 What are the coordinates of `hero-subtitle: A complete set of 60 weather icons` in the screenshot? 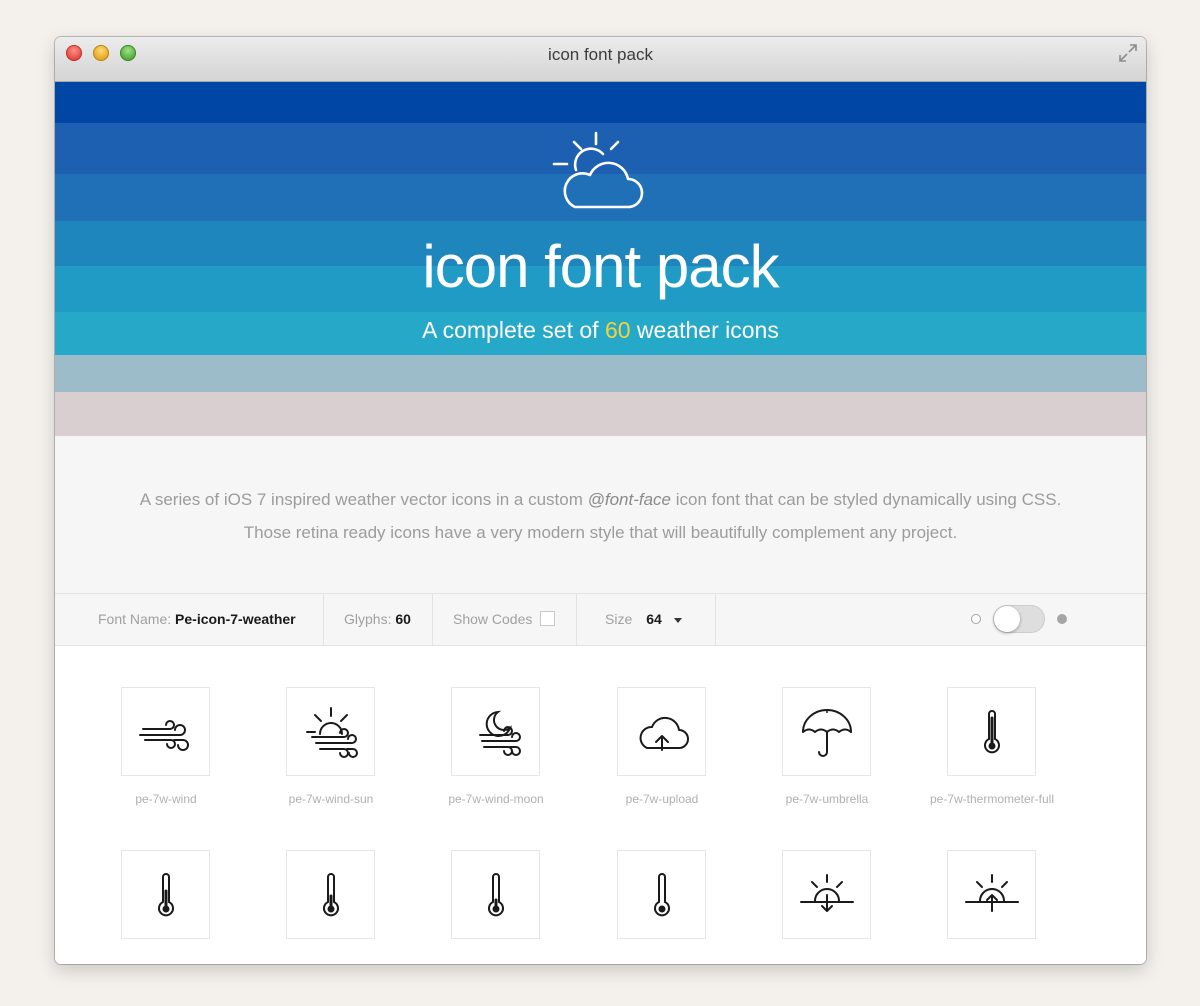 It's located at (600, 330).